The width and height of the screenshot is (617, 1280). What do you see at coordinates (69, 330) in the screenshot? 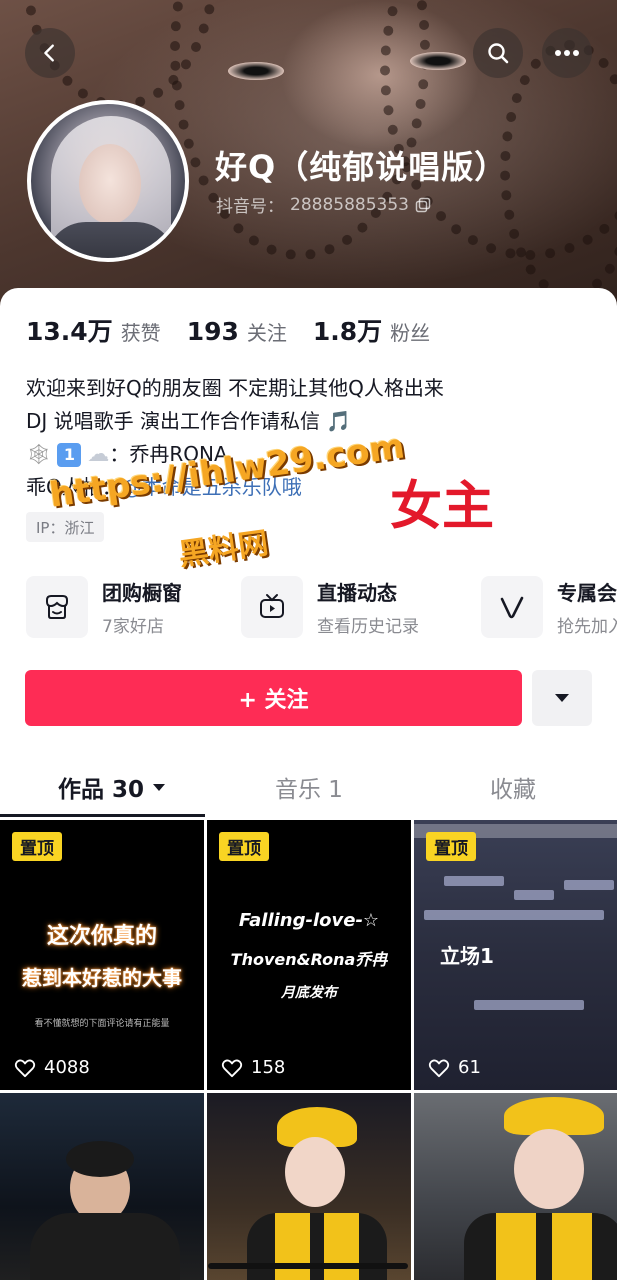
I see `likes-count: 13.4万` at bounding box center [69, 330].